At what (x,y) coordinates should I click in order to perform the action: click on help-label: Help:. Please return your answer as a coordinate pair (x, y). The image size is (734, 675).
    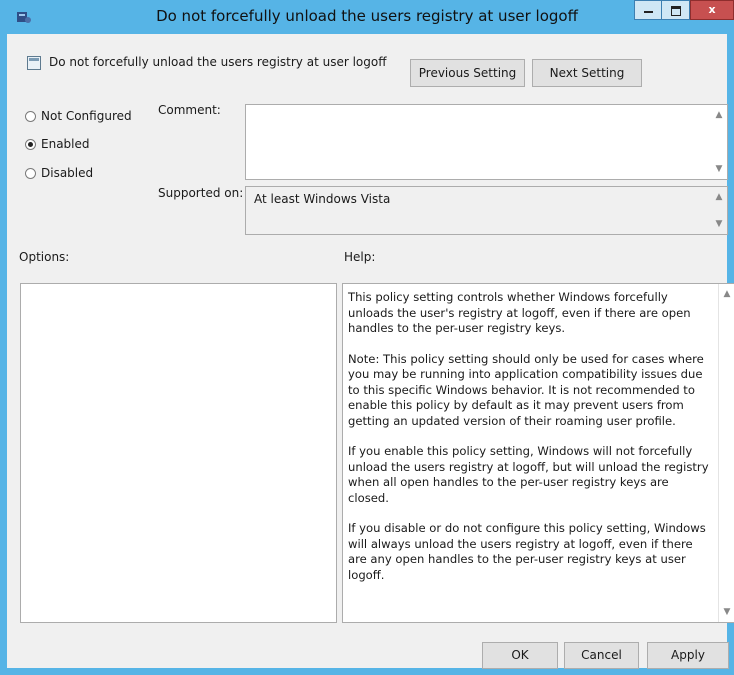
    Looking at the image, I should click on (360, 257).